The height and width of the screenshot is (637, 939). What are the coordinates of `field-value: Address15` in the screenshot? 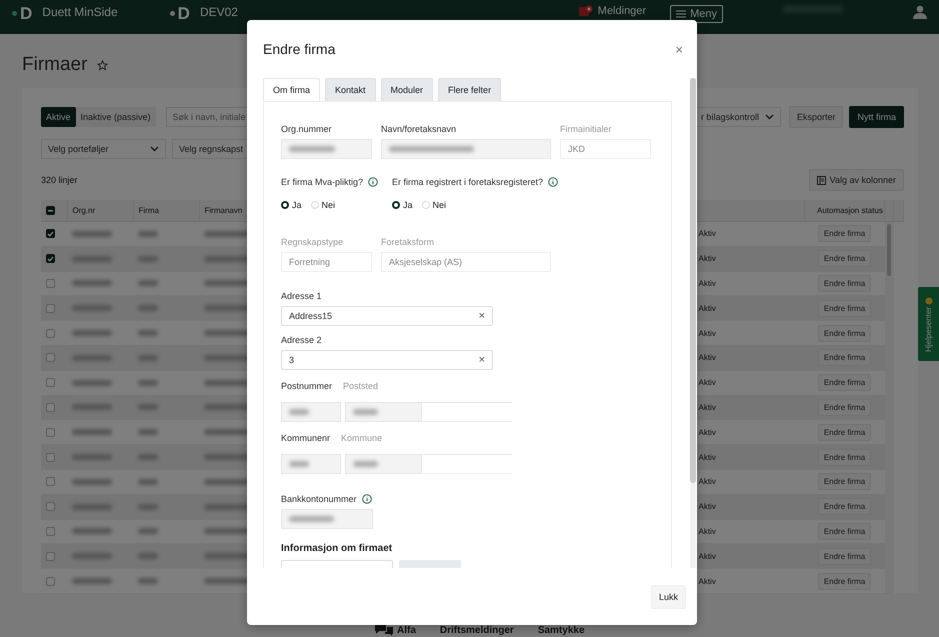 It's located at (310, 316).